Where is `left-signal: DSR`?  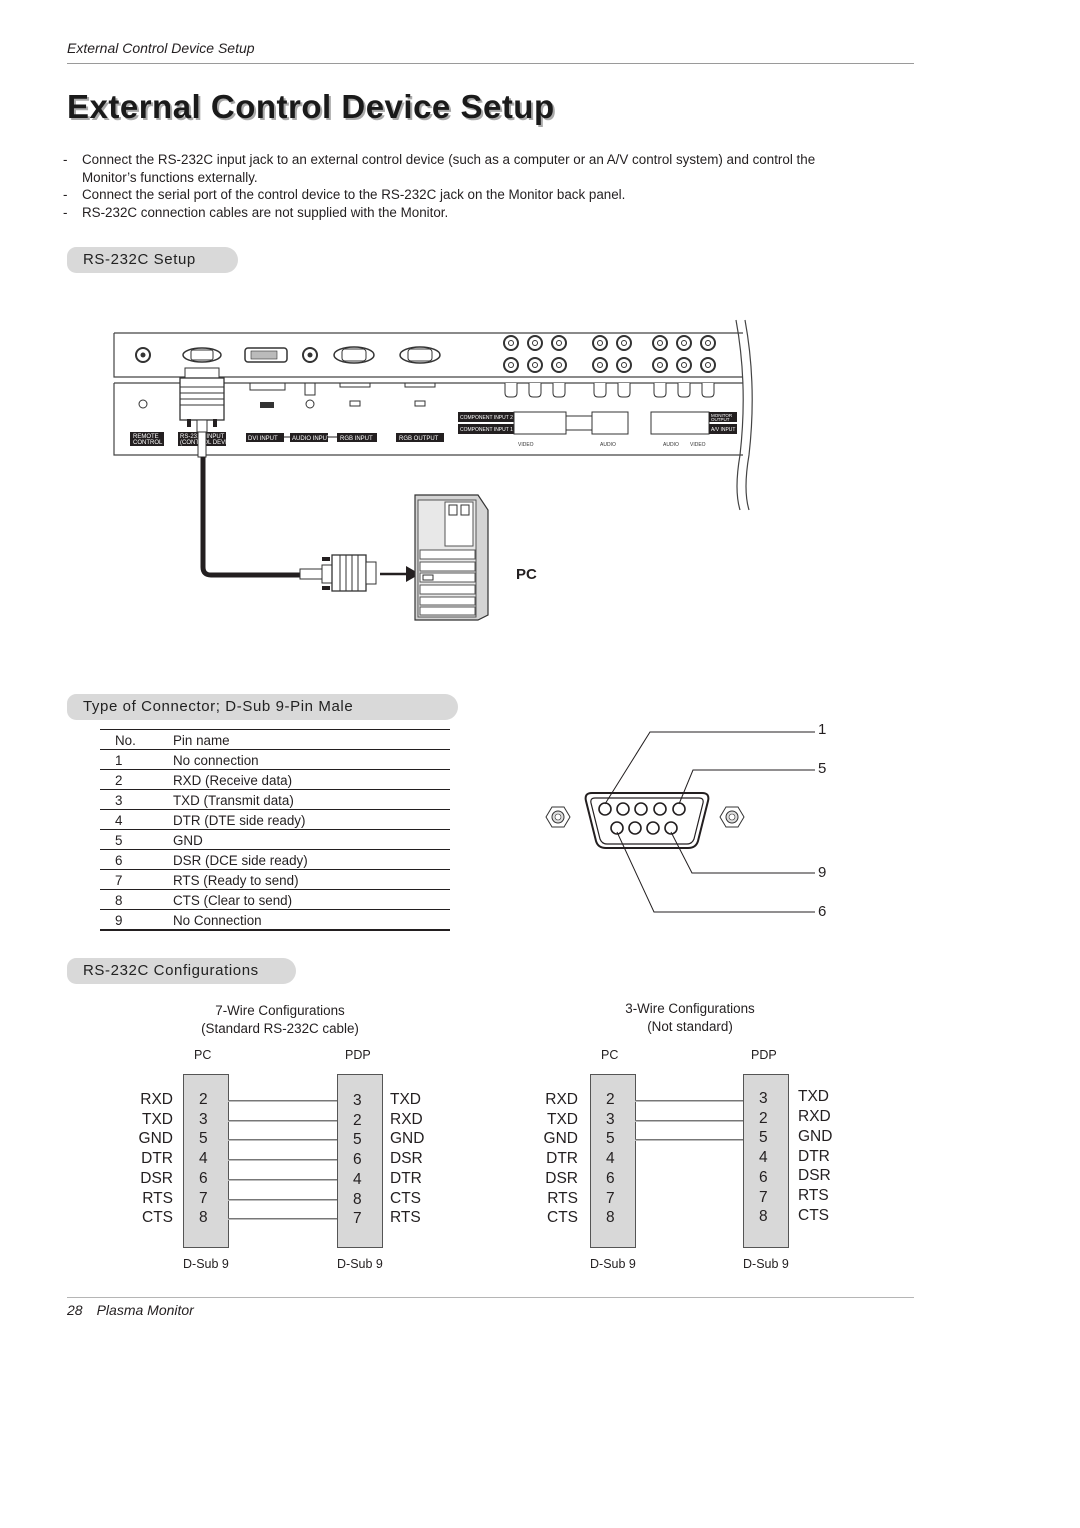
left-signal: DSR is located at coordinates (561, 1178).